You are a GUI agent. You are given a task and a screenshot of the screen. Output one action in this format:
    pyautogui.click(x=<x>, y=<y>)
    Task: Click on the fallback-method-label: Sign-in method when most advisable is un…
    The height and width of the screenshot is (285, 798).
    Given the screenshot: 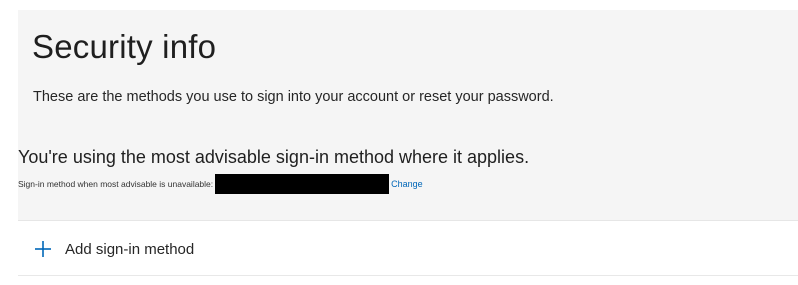 What is the action you would take?
    pyautogui.click(x=116, y=184)
    